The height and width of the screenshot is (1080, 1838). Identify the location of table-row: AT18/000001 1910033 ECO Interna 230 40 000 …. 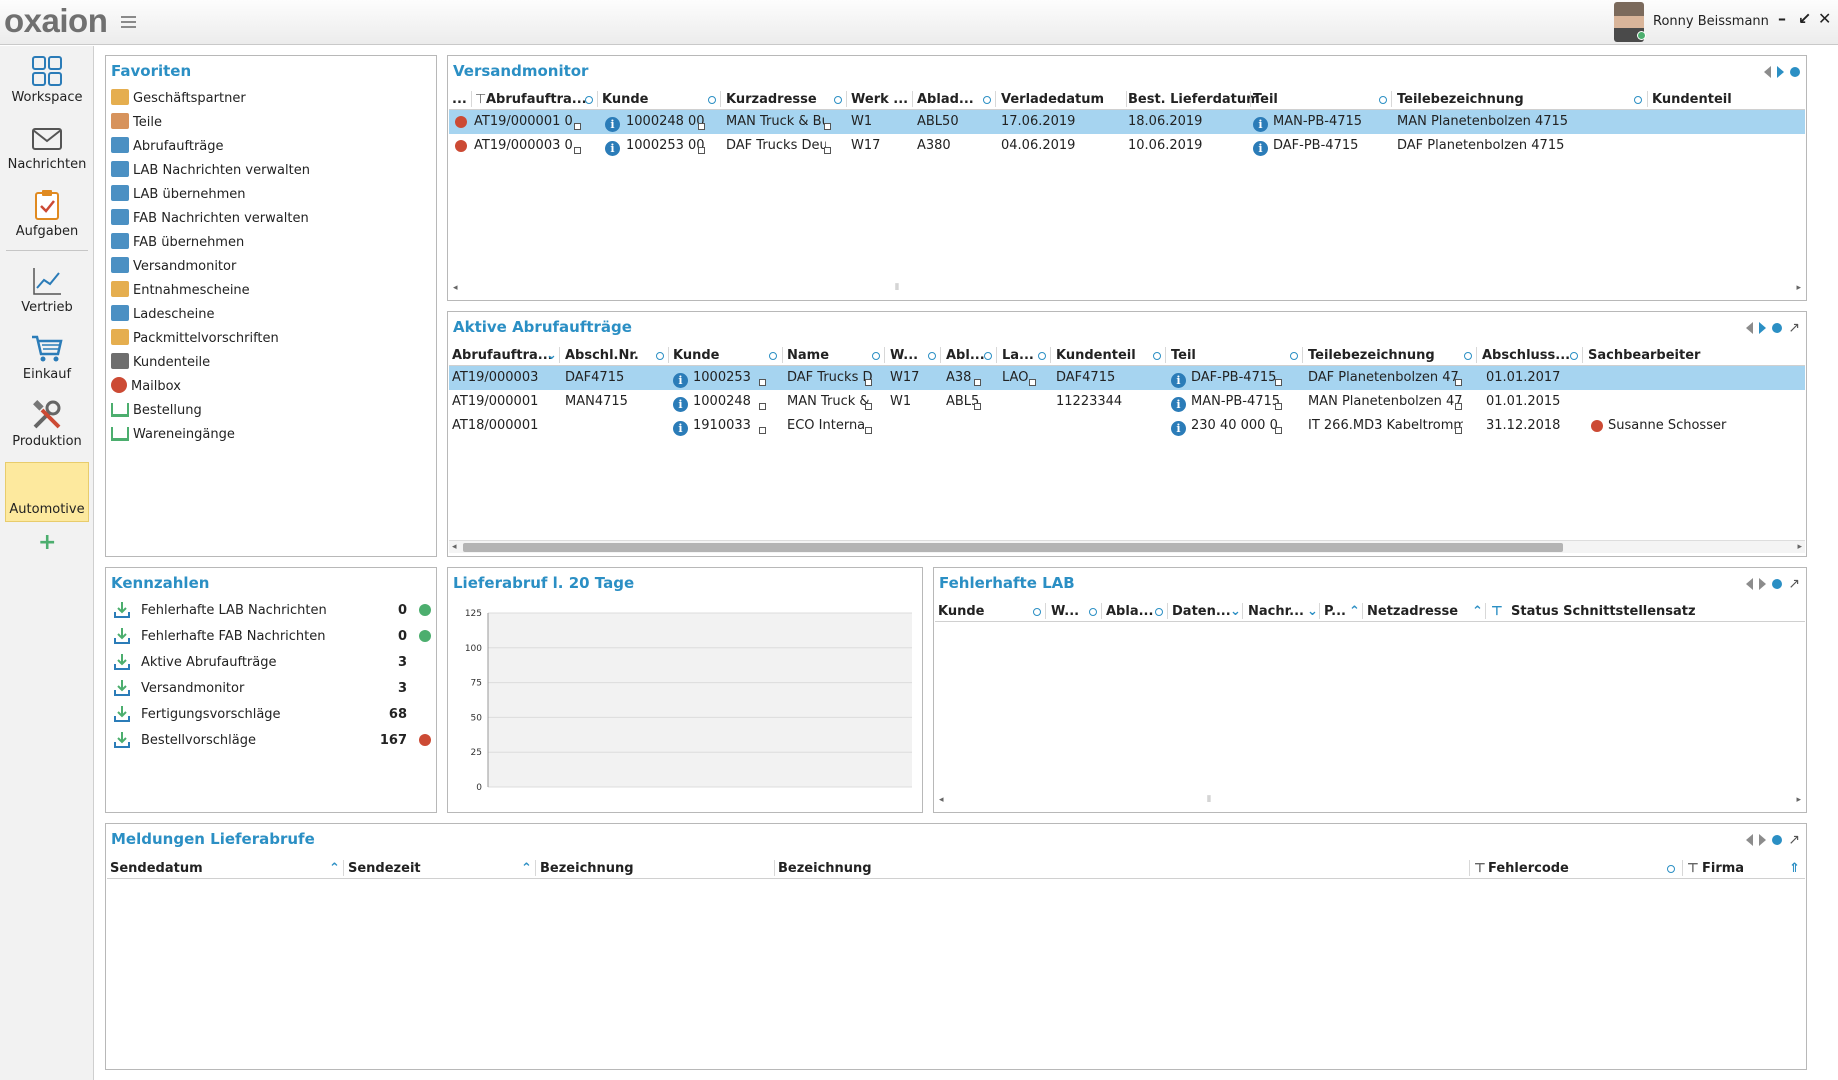
(1127, 426).